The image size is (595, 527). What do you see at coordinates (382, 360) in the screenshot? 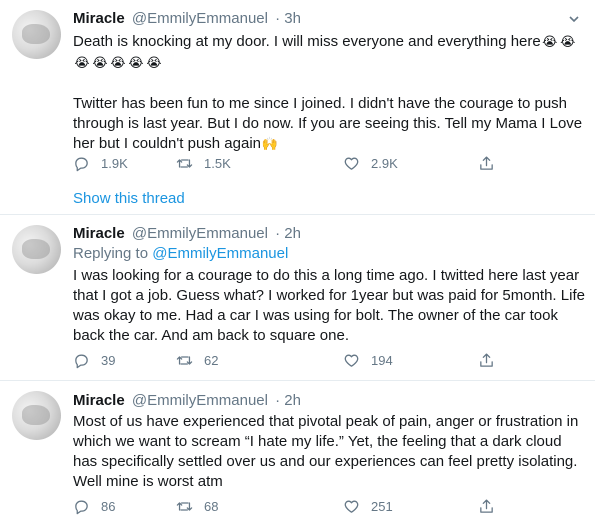
I see `like-count: 194` at bounding box center [382, 360].